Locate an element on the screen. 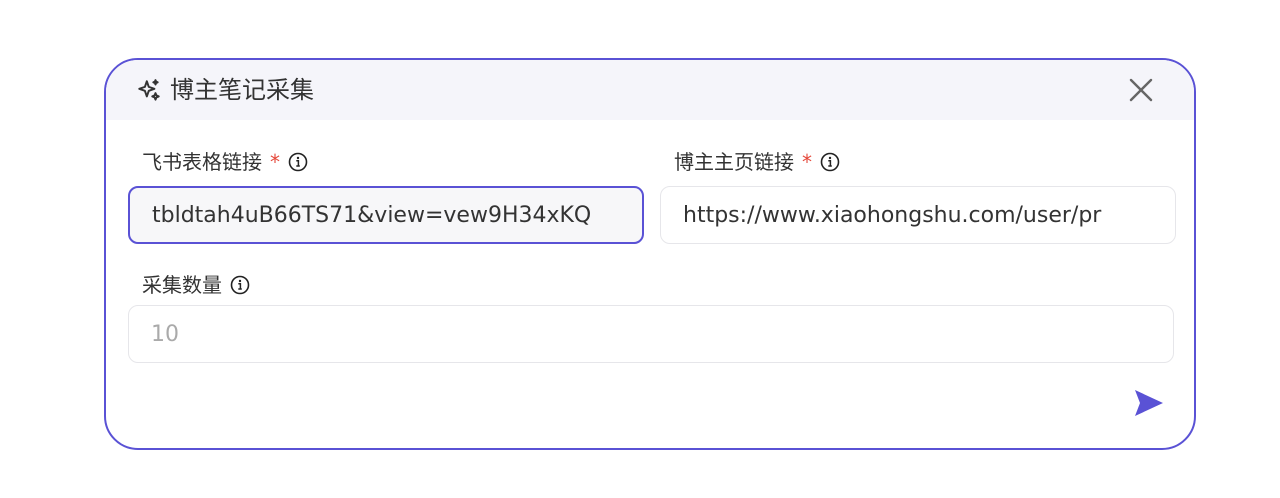 This screenshot has width=1280, height=498. feishu-link-input is located at coordinates (386, 215).